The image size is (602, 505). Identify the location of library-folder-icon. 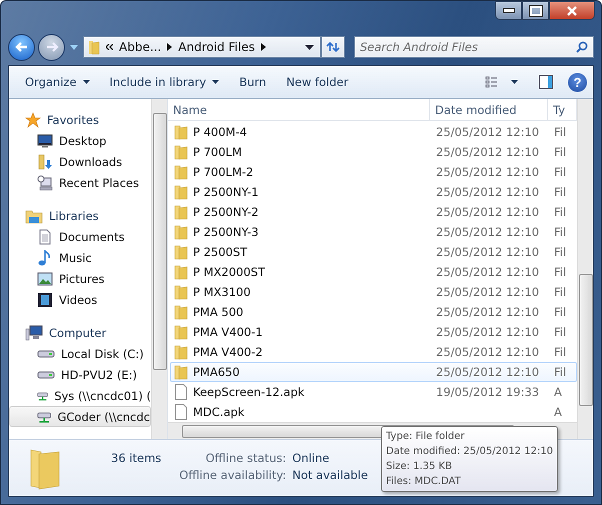
(34, 216).